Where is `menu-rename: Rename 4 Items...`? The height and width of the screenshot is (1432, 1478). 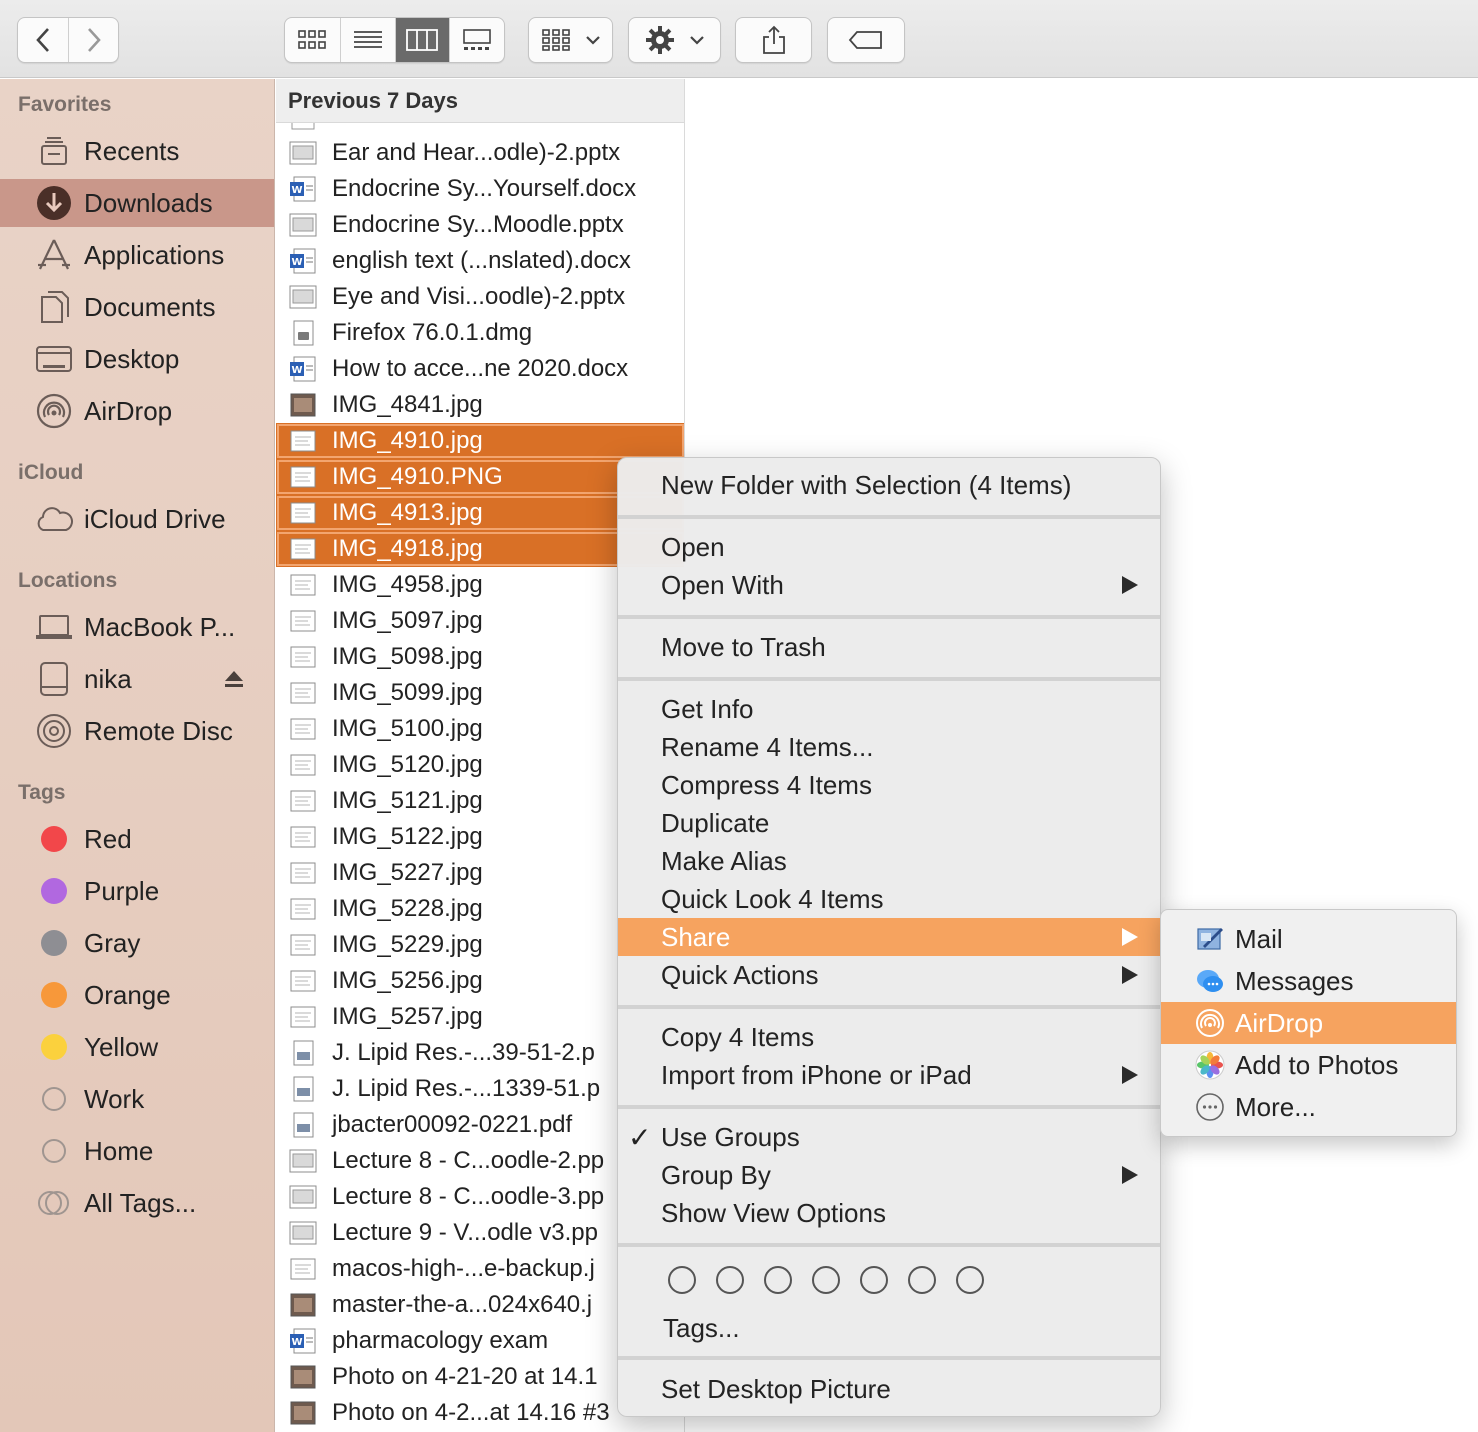 menu-rename: Rename 4 Items... is located at coordinates (889, 747).